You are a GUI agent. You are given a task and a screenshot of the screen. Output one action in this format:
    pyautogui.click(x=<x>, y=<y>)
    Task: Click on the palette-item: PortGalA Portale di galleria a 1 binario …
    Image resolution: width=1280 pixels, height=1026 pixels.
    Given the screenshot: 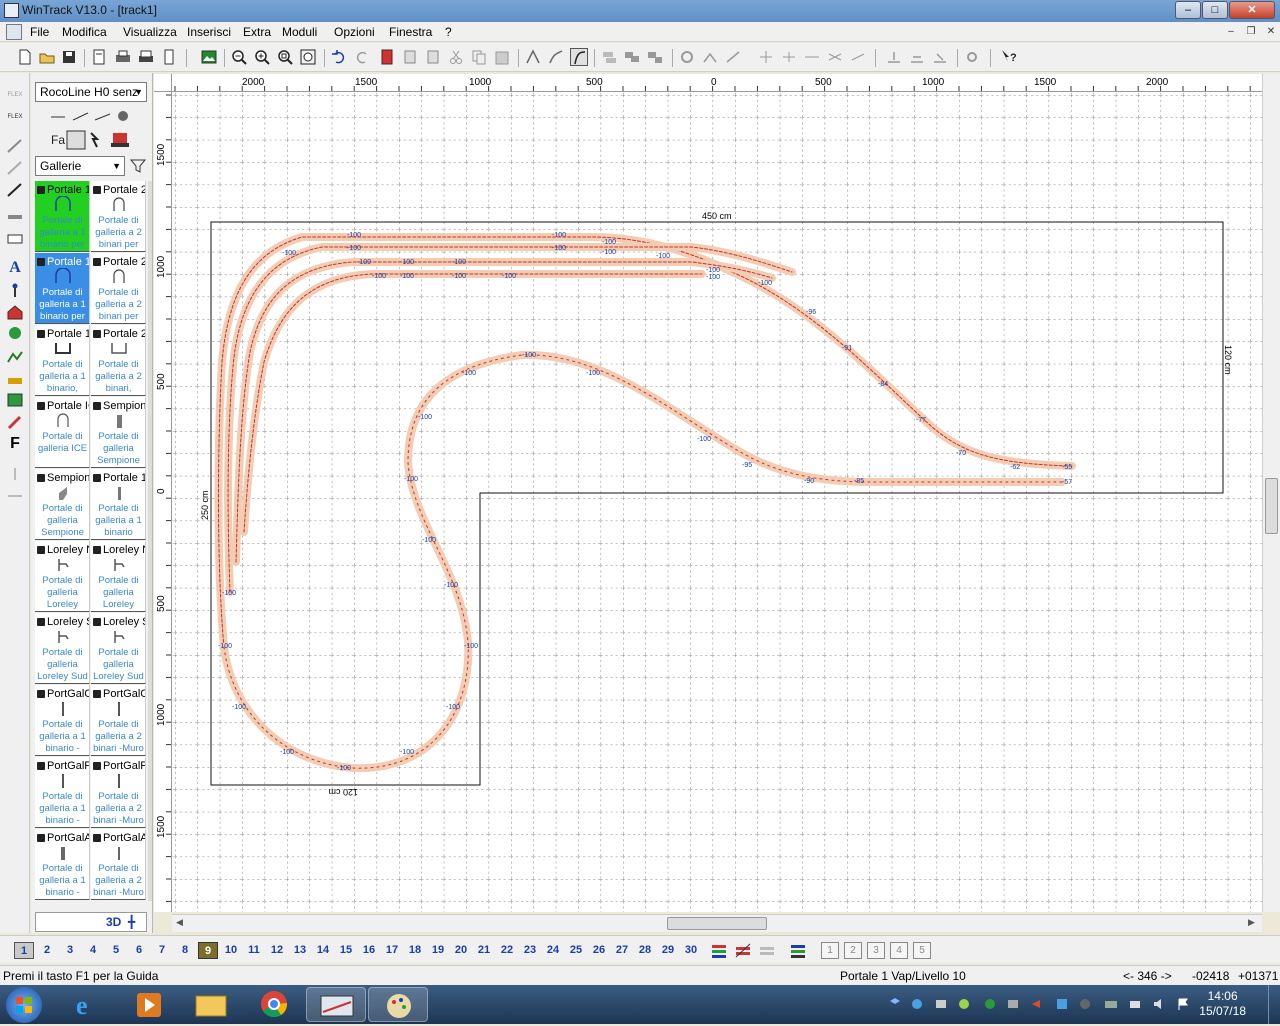 What is the action you would take?
    pyautogui.click(x=62, y=864)
    